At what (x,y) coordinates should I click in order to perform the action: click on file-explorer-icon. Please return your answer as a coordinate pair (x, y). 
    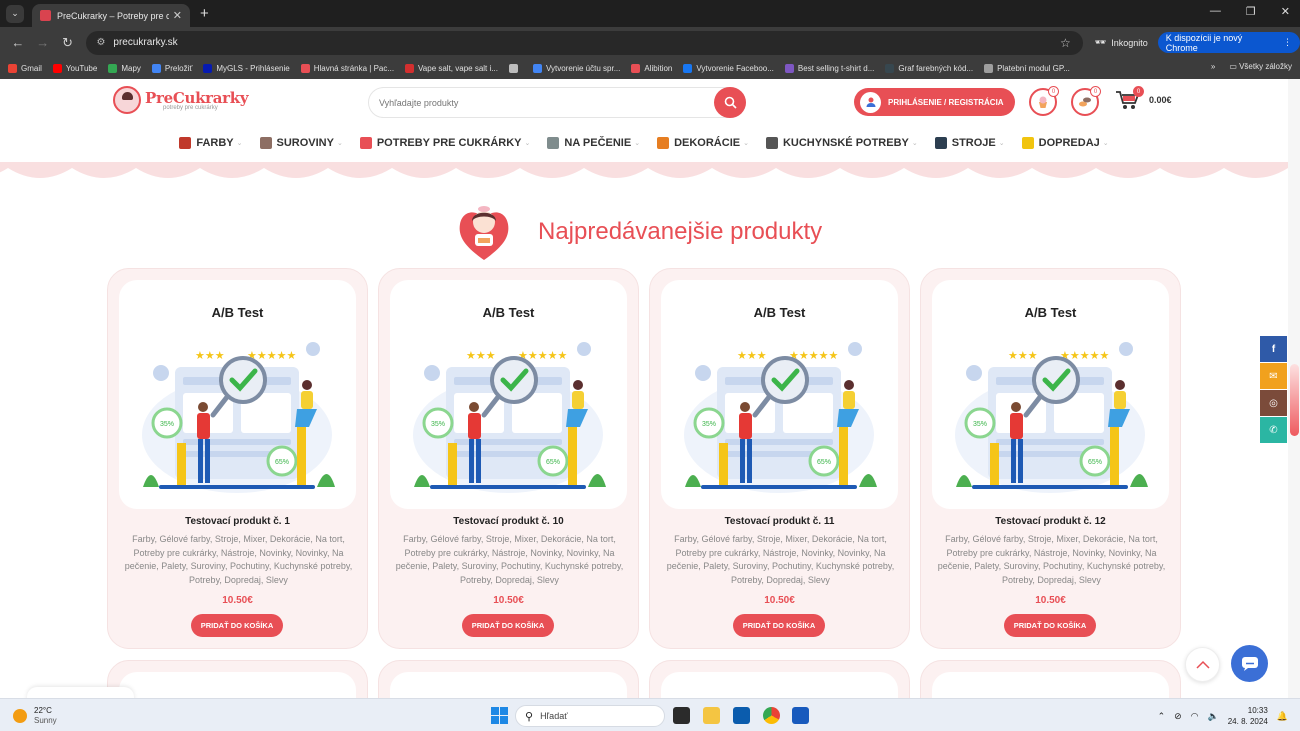
    Looking at the image, I should click on (711, 715).